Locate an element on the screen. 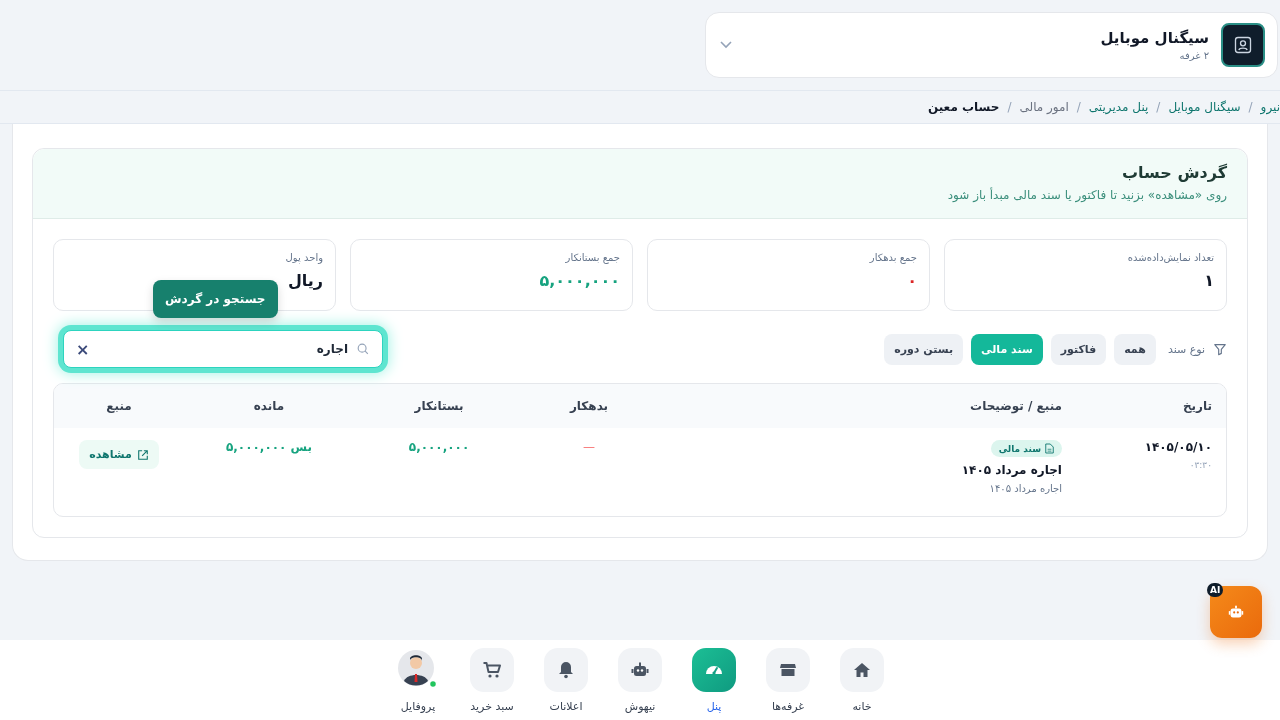 The width and height of the screenshot is (1280, 720). stat-label: جمع بستانکار is located at coordinates (592, 257).